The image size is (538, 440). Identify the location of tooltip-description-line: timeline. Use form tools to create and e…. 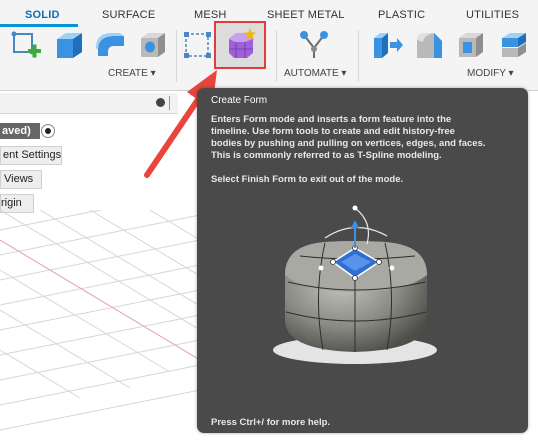
(333, 131).